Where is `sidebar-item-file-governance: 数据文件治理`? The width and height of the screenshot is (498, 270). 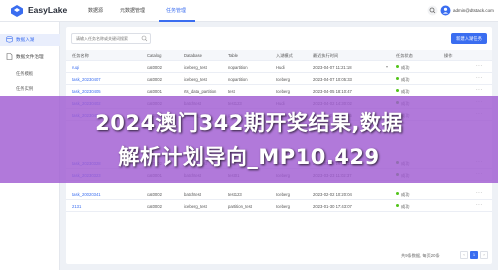
sidebar-item-file-governance: 数据文件治理 is located at coordinates (30, 57).